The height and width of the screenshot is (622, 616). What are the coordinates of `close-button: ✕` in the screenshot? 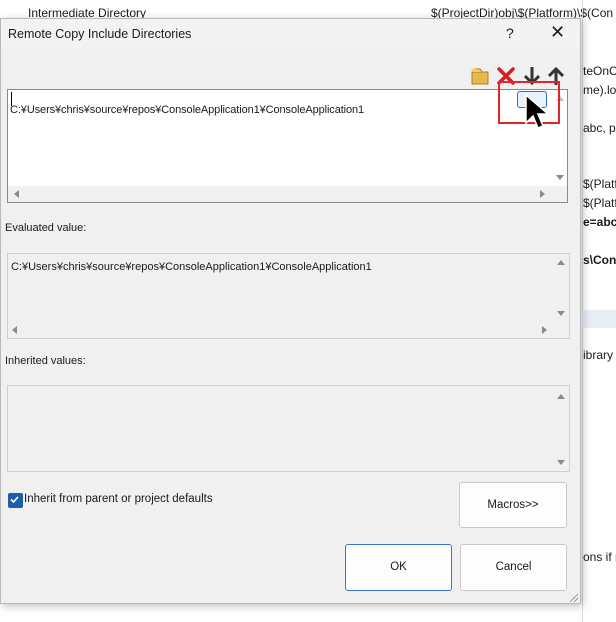 It's located at (557, 32).